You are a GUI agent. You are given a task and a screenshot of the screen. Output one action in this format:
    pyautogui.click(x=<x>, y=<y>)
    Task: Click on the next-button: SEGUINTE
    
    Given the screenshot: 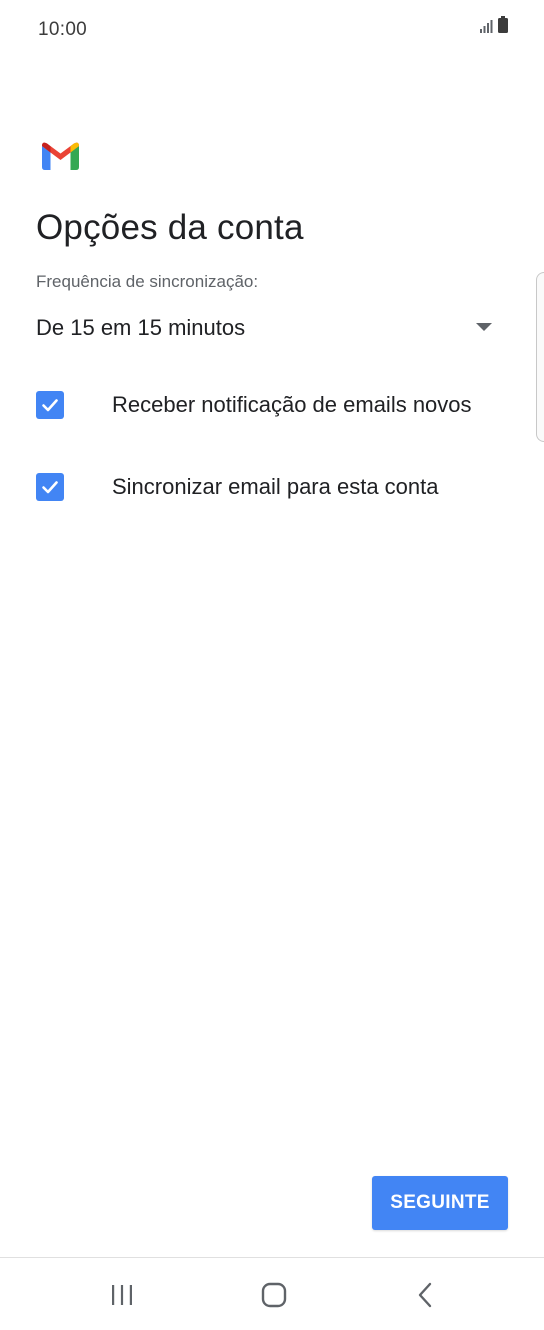 What is the action you would take?
    pyautogui.click(x=440, y=1203)
    